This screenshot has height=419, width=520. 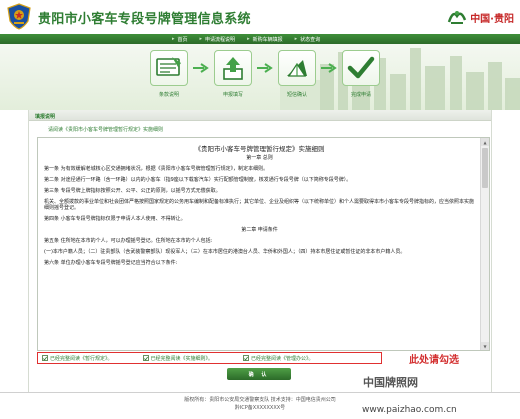 I want to click on step-sms: 短信确认, so click(x=297, y=74).